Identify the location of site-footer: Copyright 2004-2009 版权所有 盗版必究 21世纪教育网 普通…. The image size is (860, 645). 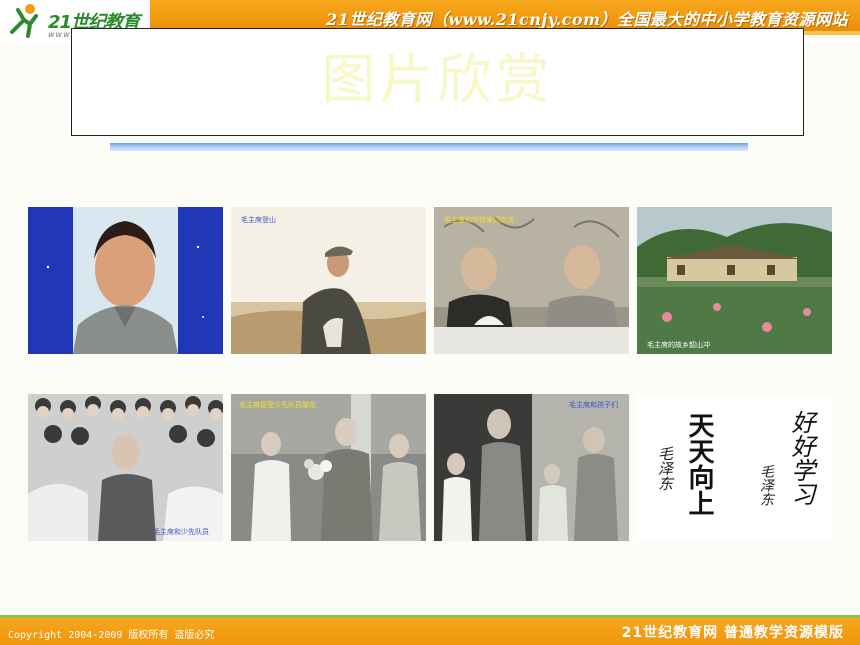
(430, 631).